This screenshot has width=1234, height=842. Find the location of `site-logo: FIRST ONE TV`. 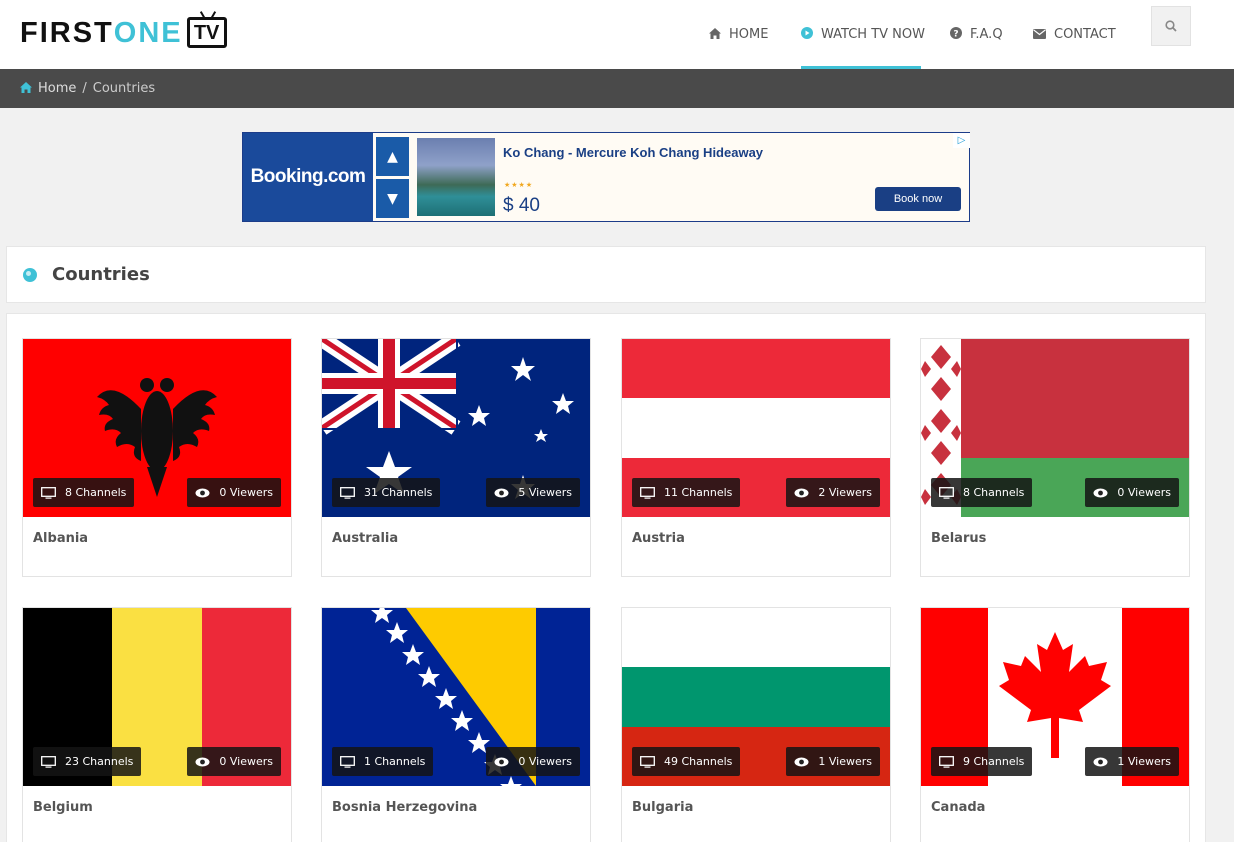

site-logo: FIRST ONE TV is located at coordinates (123, 28).